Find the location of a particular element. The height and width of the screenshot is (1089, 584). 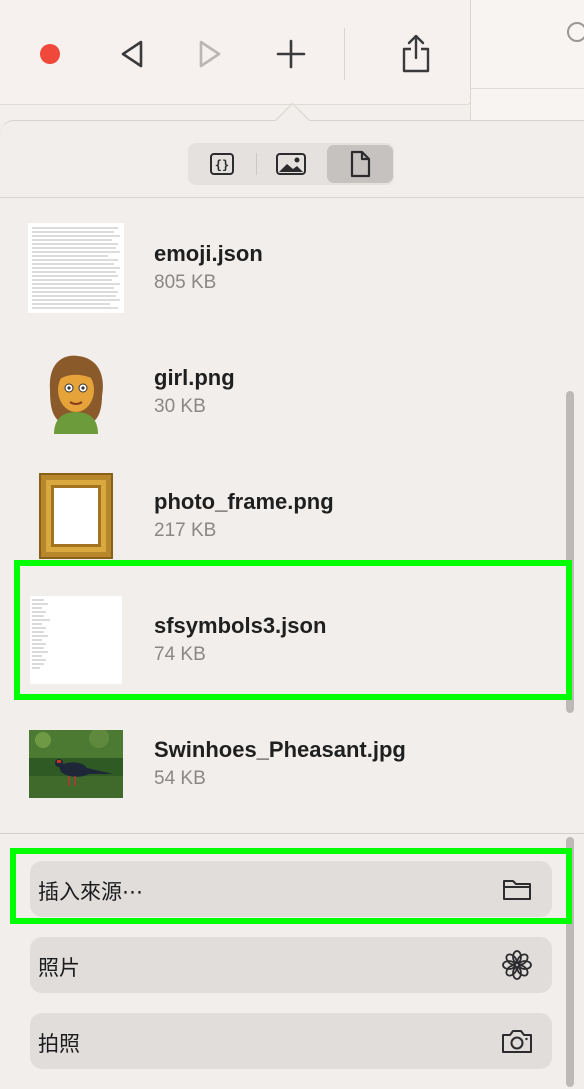

back-button is located at coordinates (132, 54).